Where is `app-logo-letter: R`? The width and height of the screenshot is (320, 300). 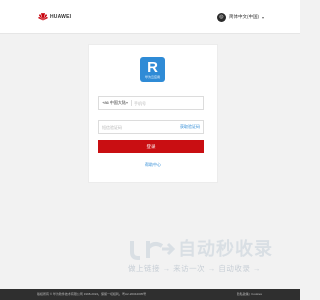
app-logo-letter: R is located at coordinates (152, 67).